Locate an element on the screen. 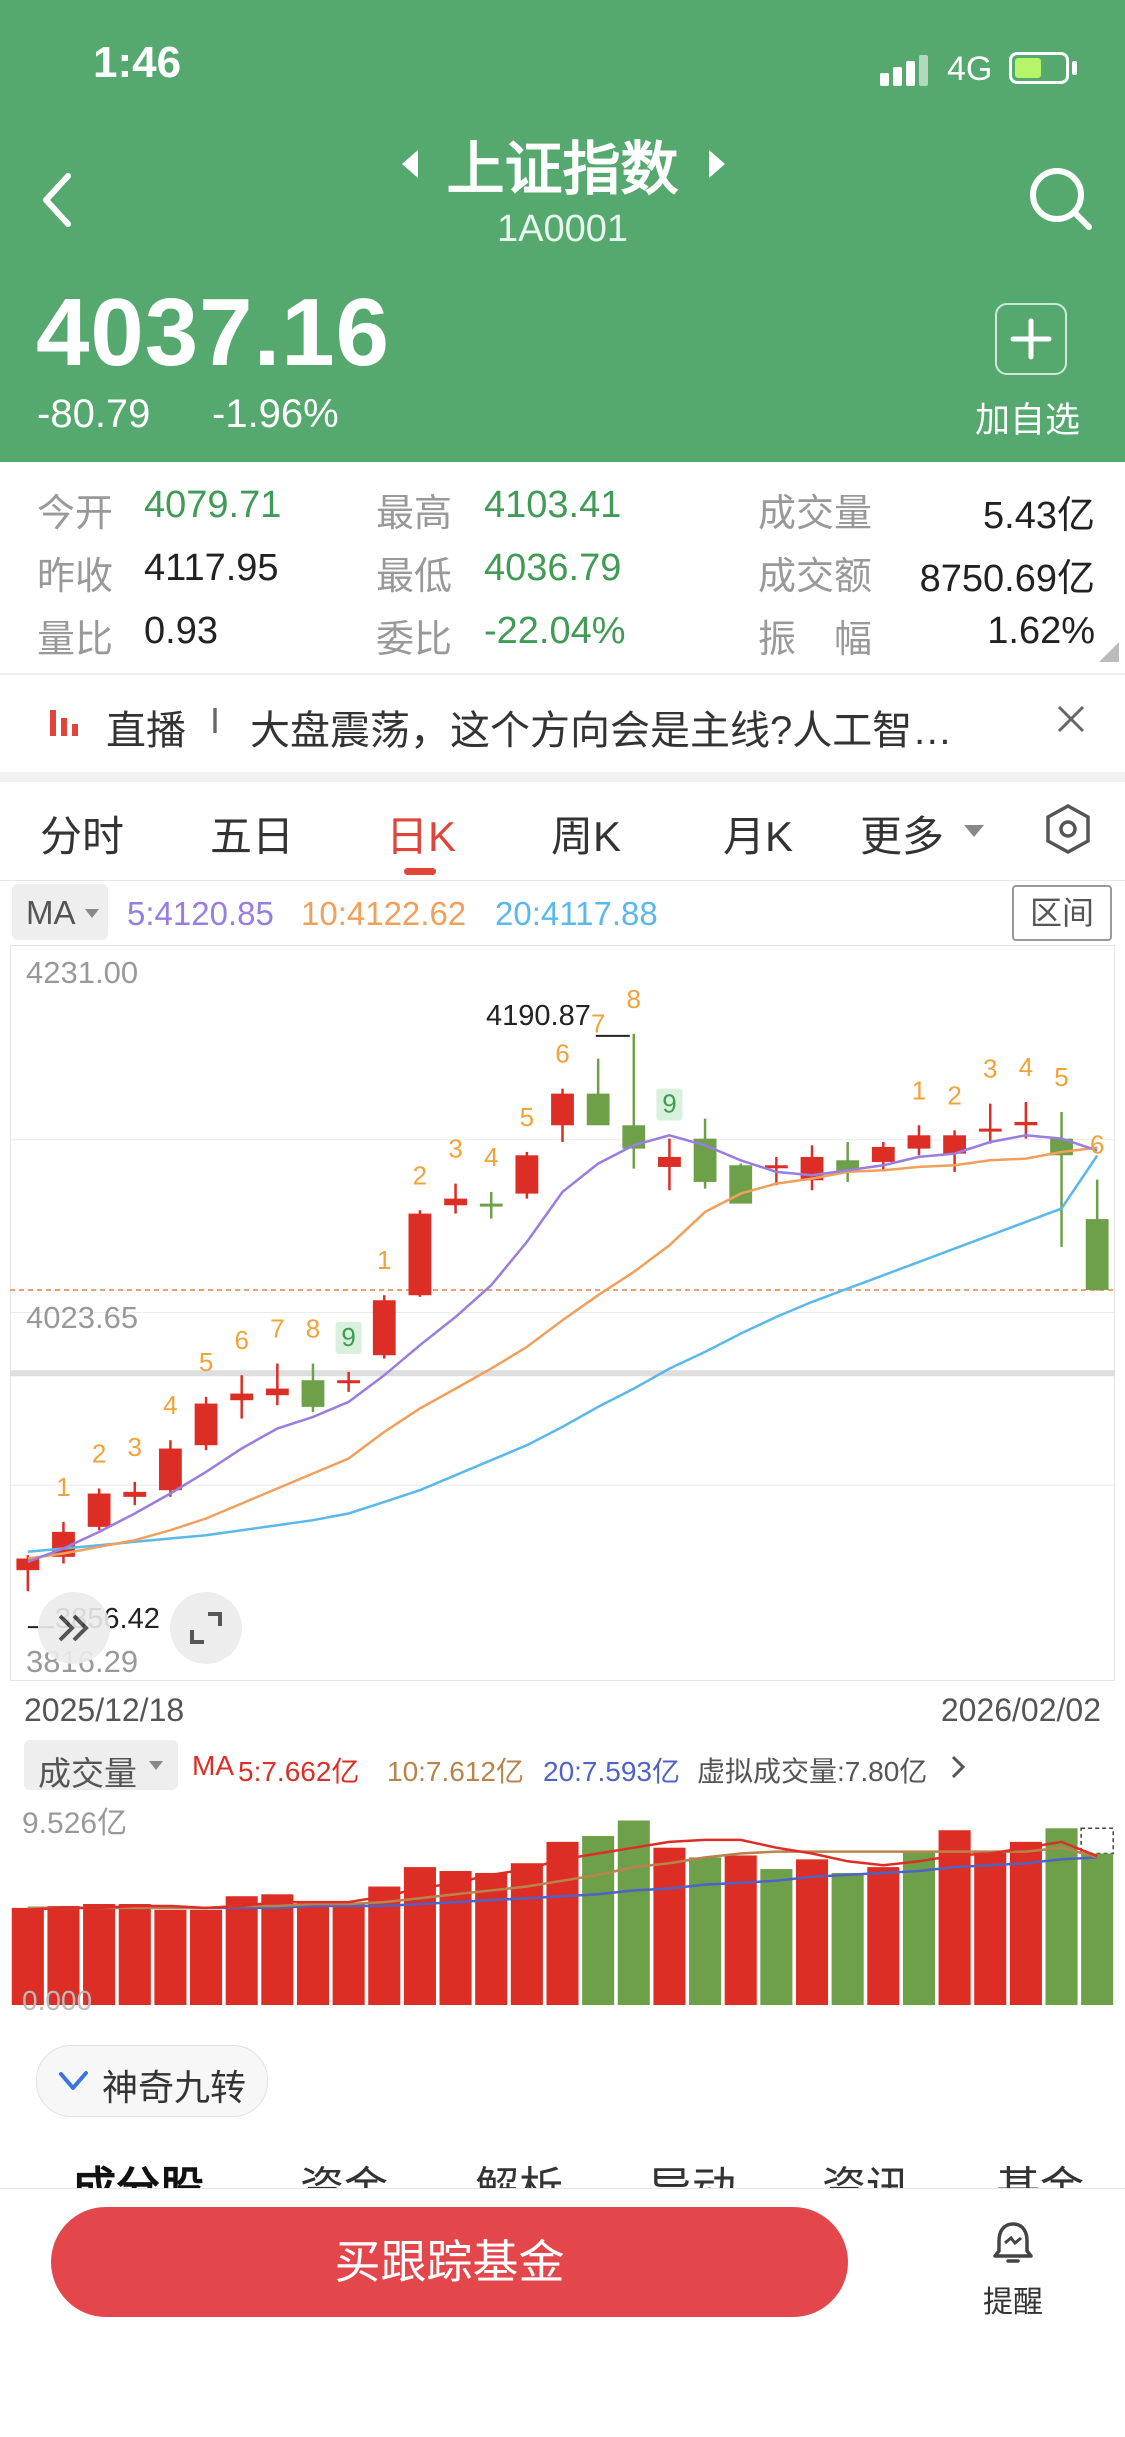 This screenshot has width=1125, height=2437. nine-turn-mark: 5 is located at coordinates (206, 1362).